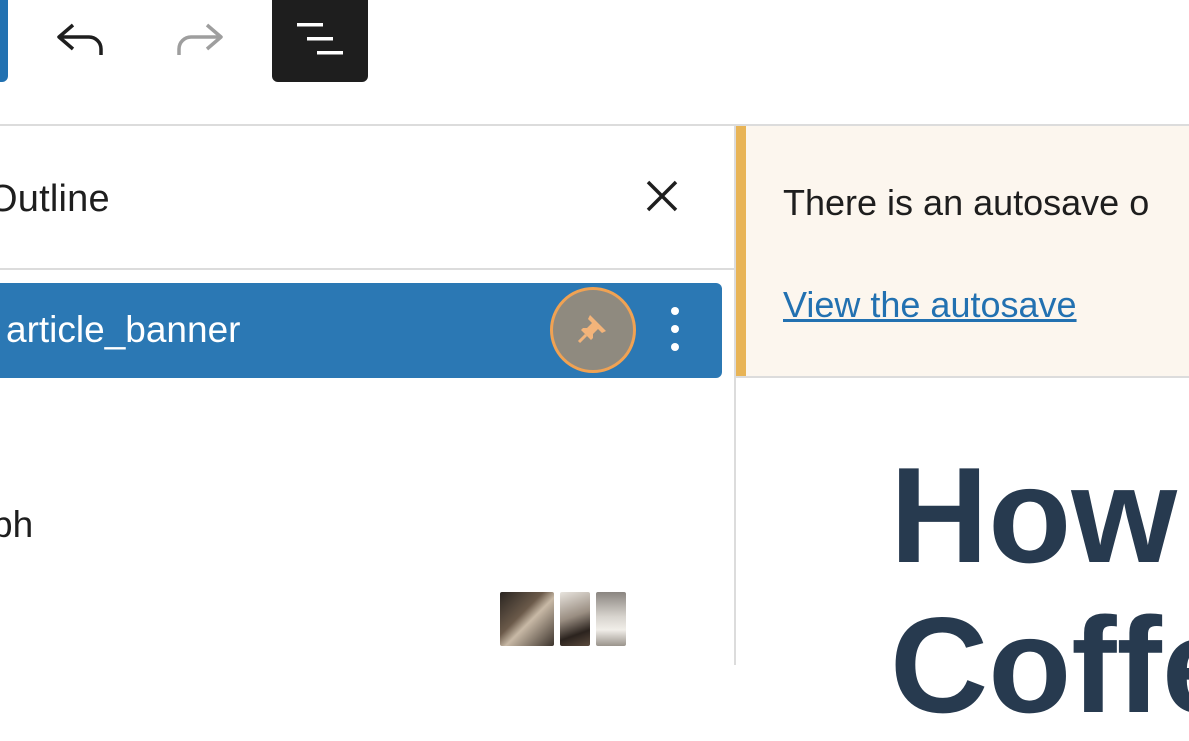 The width and height of the screenshot is (1189, 741). What do you see at coordinates (962, 251) in the screenshot?
I see `autosave-notice: There is an autosave o View the autosave` at bounding box center [962, 251].